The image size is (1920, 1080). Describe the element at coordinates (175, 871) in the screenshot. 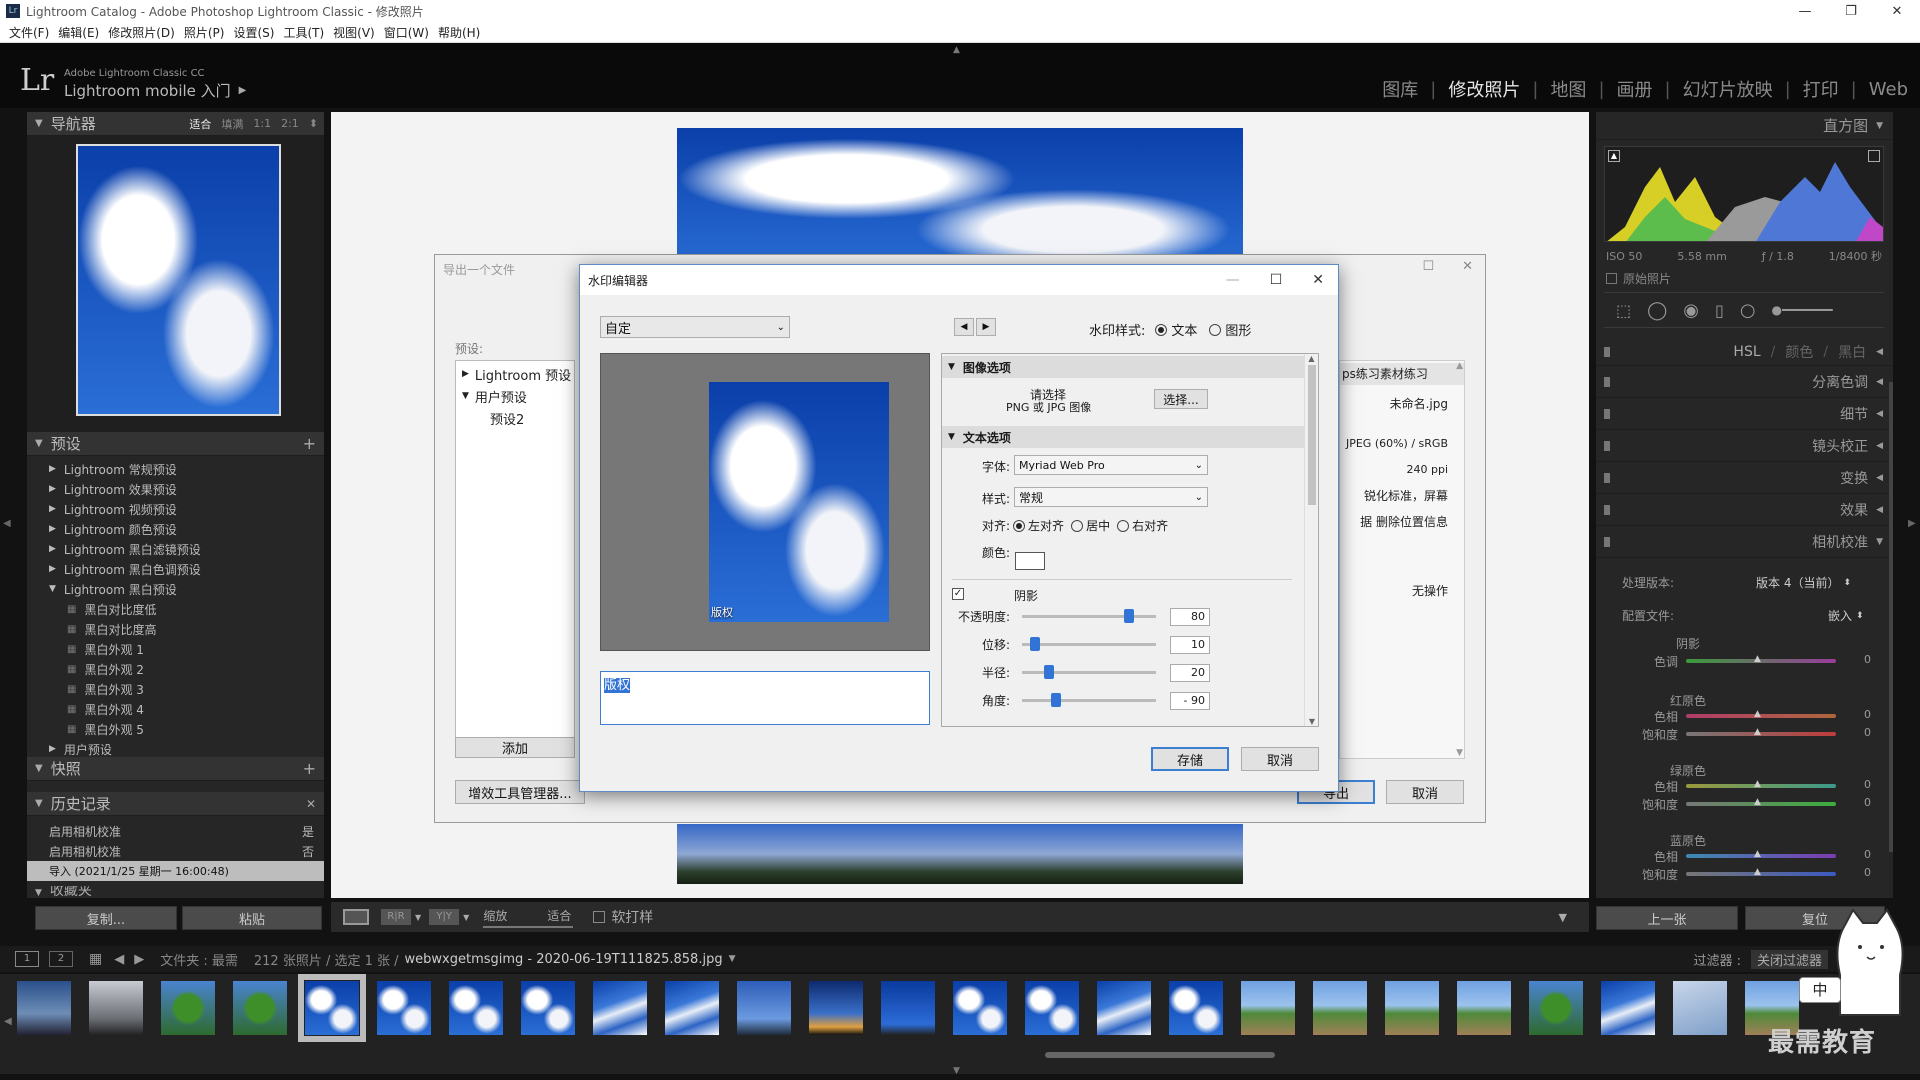

I see `history-row-selected: 导入 (2021/1/25 星期一 16:00:48)` at that location.